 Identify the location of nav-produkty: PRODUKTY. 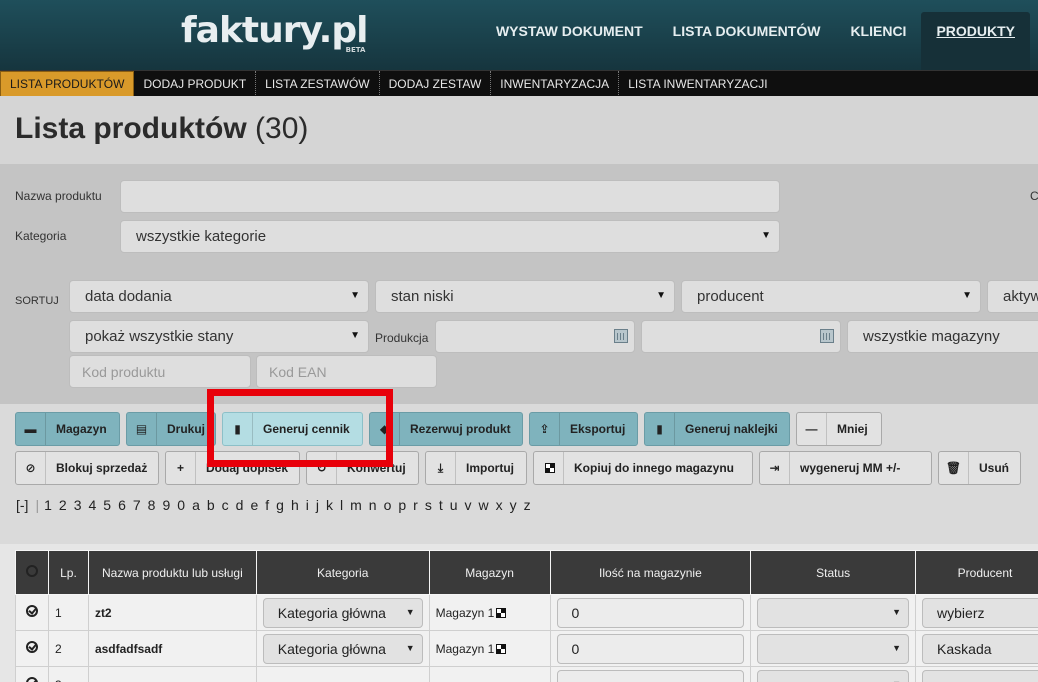
(975, 41).